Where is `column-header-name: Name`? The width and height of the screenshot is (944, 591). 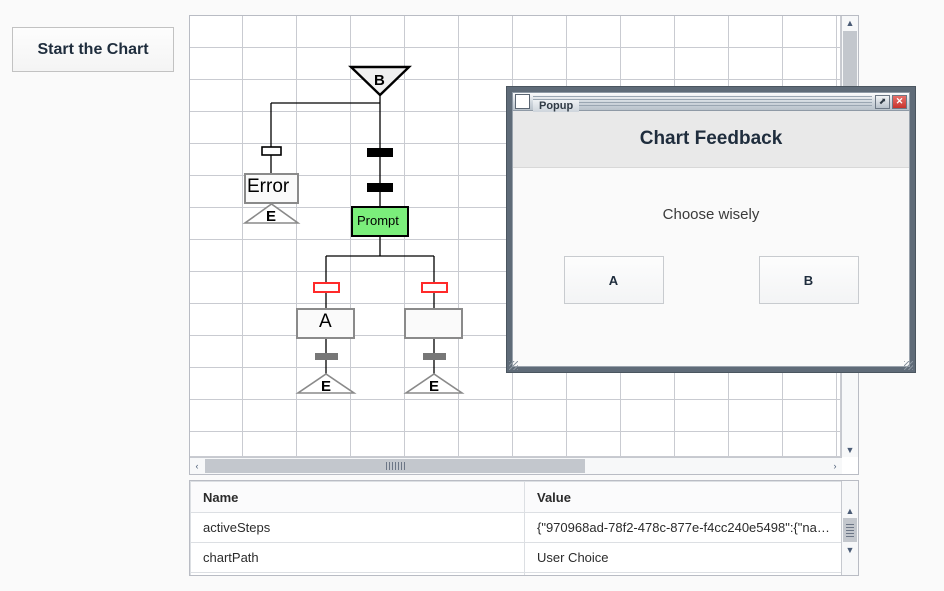 column-header-name: Name is located at coordinates (357, 497).